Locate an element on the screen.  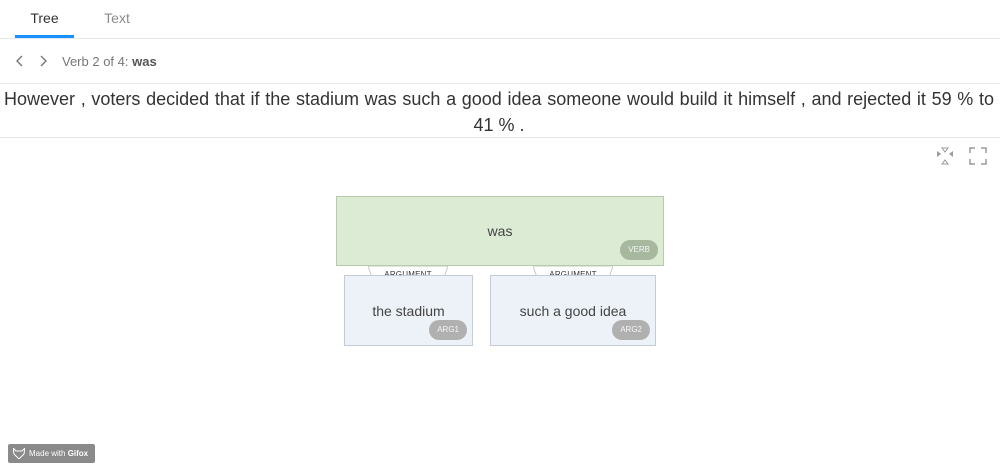
arg1-node: the stadium ARG1 is located at coordinates (408, 310).